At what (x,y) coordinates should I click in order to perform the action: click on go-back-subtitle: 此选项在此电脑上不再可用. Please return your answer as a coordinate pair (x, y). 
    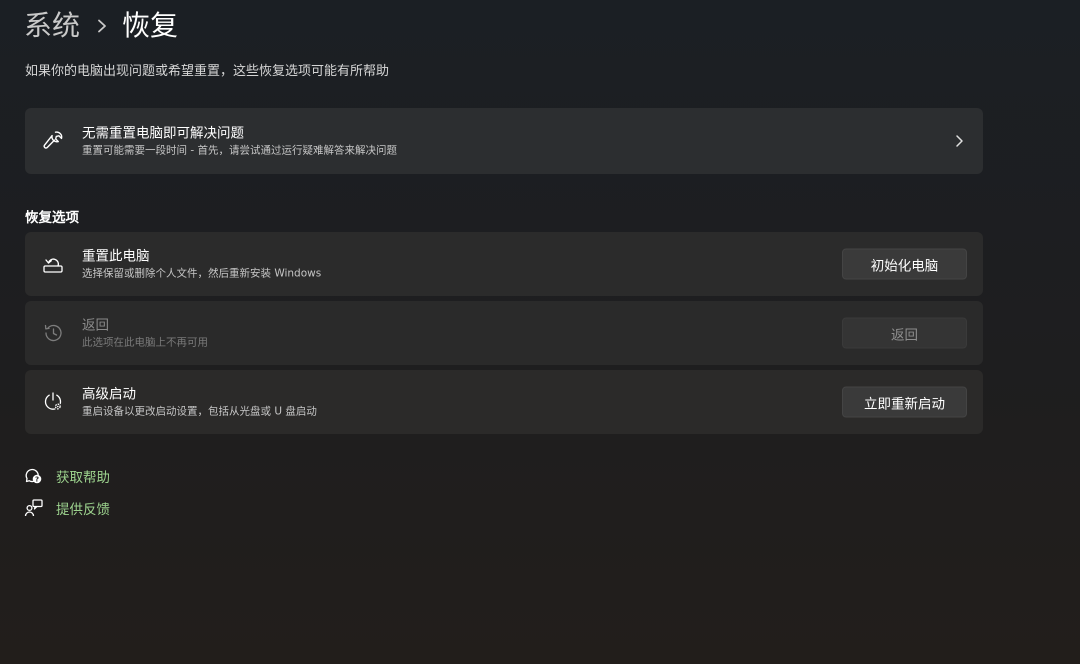
    Looking at the image, I should click on (145, 342).